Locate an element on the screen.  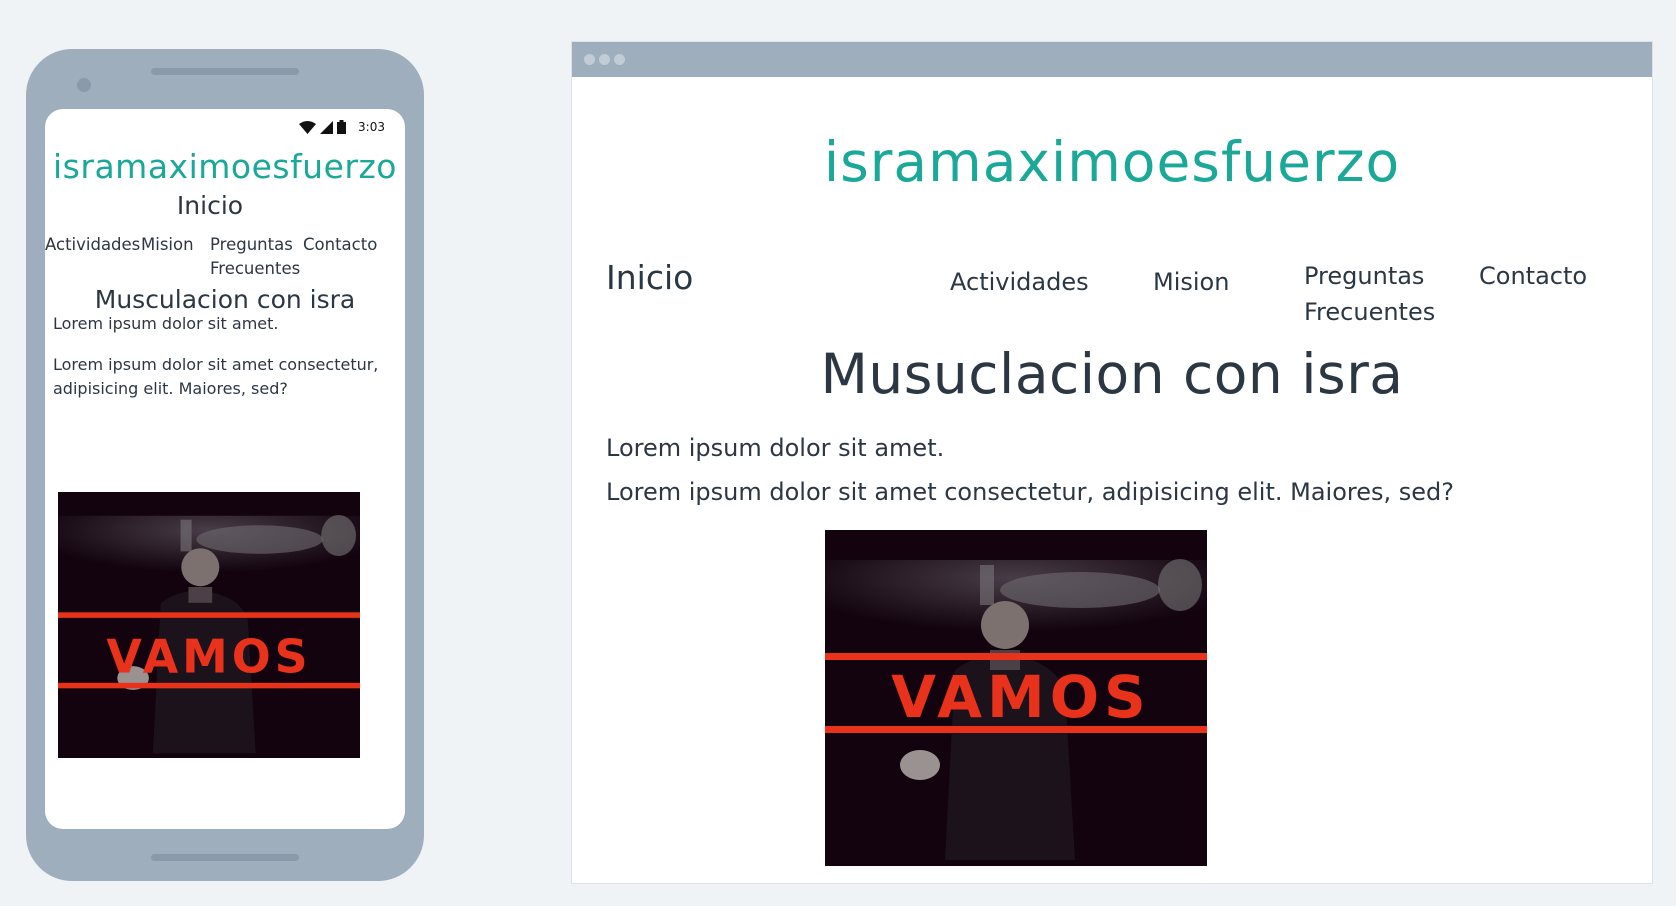
wifi-icon is located at coordinates (308, 127).